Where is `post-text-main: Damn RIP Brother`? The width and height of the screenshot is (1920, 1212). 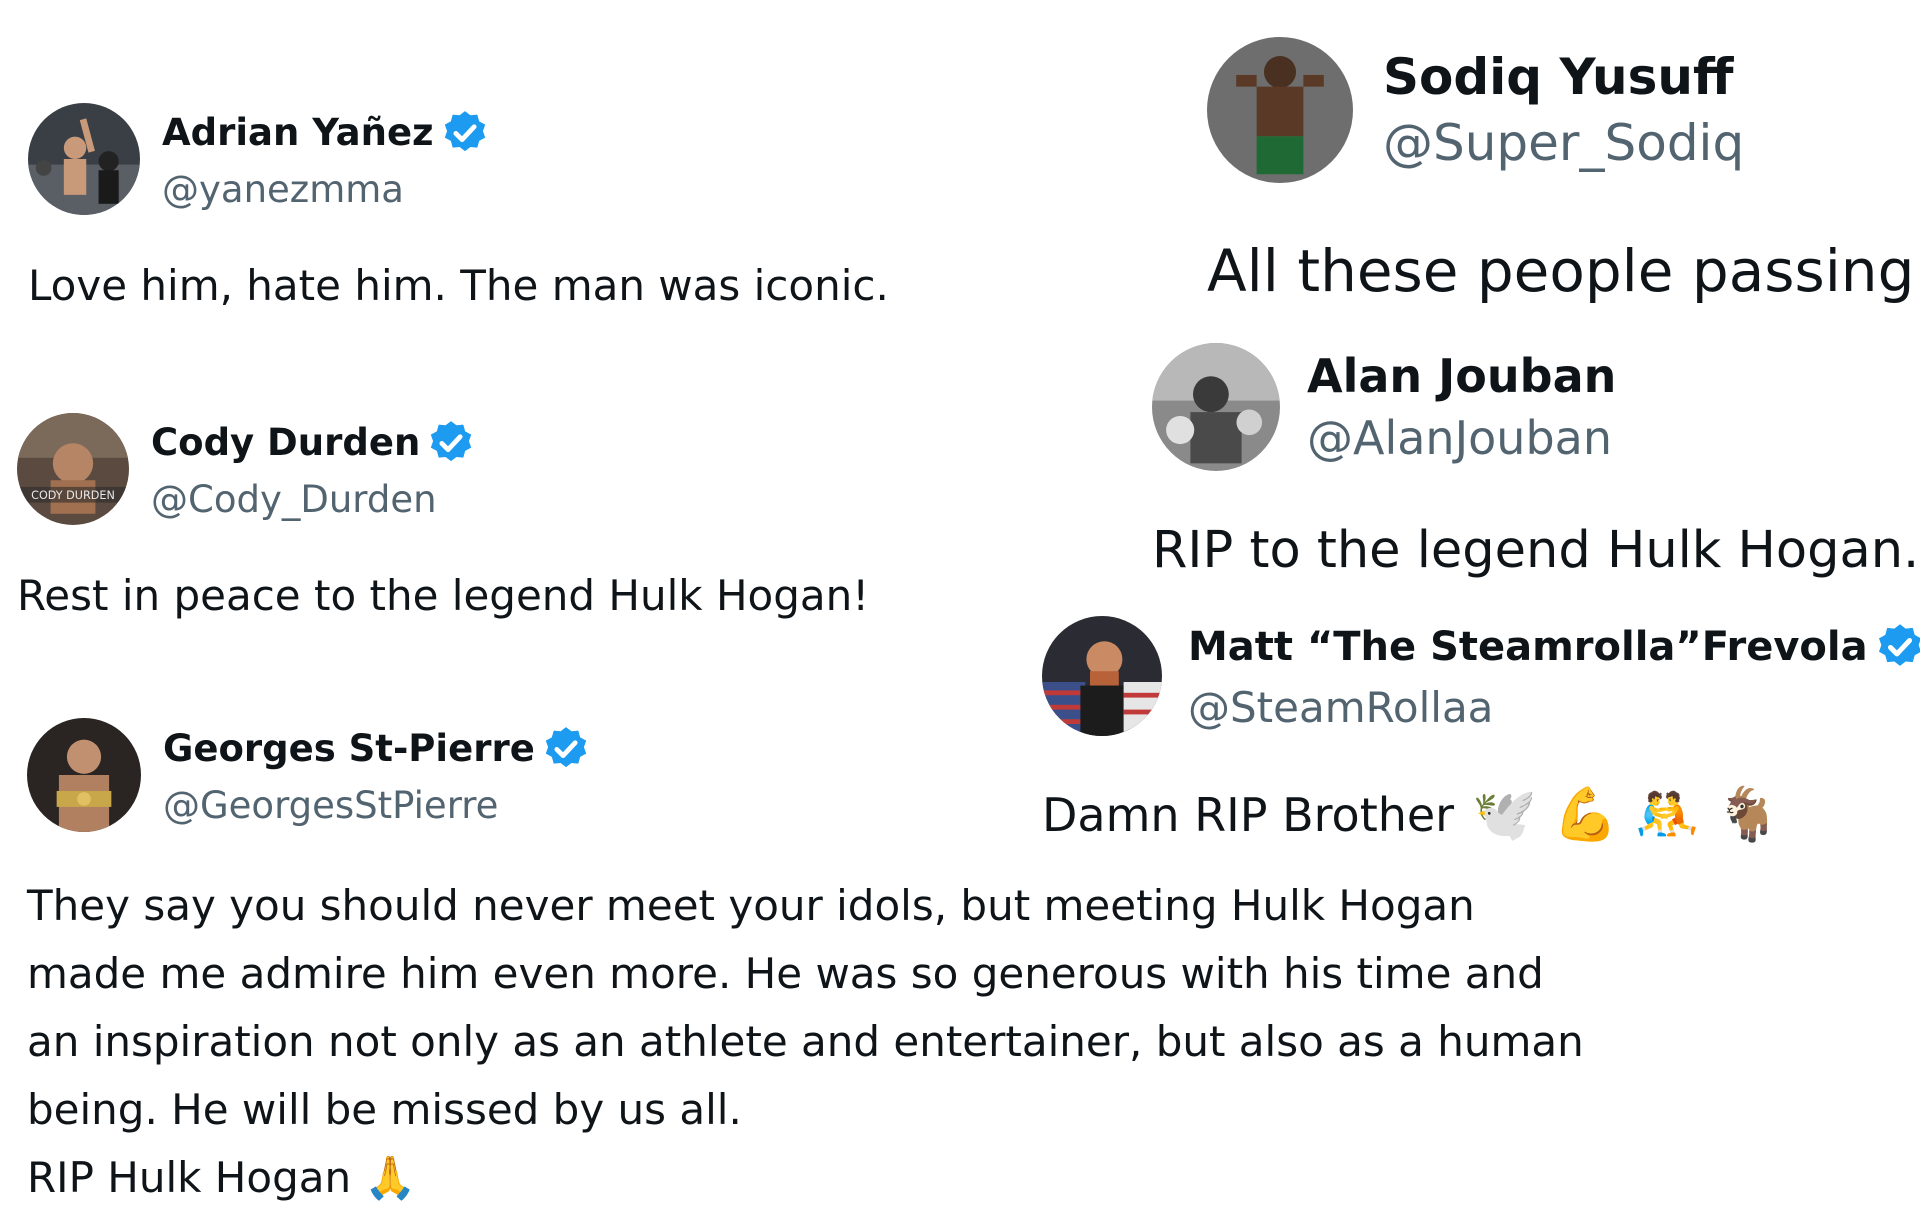 post-text-main: Damn RIP Brother is located at coordinates (1248, 815).